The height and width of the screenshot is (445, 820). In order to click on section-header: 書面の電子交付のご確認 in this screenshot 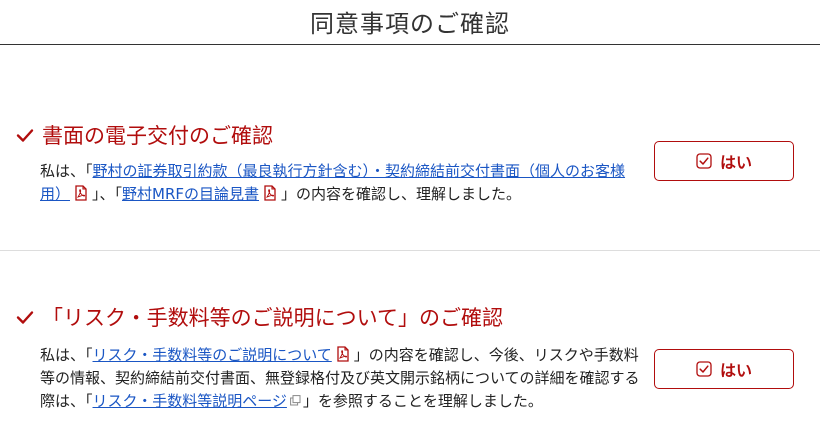, I will do `click(143, 135)`.